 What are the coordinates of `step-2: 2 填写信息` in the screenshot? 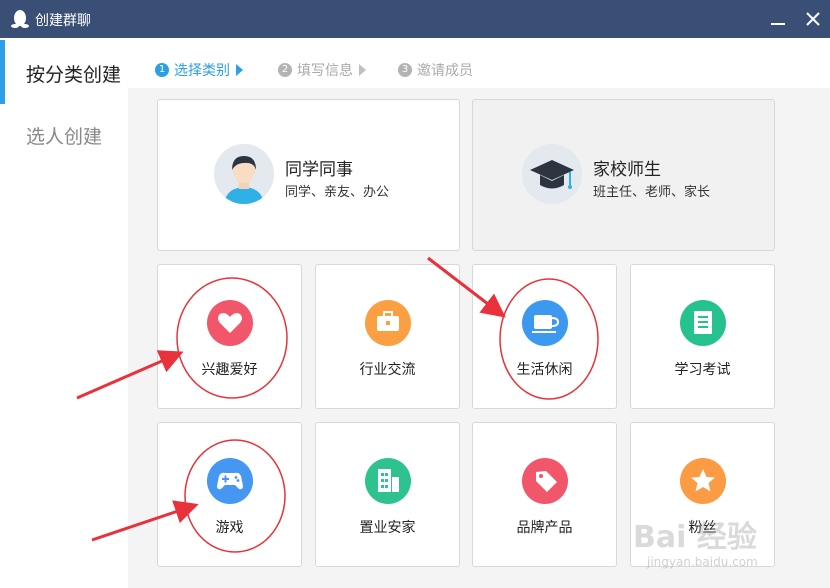 It's located at (322, 70).